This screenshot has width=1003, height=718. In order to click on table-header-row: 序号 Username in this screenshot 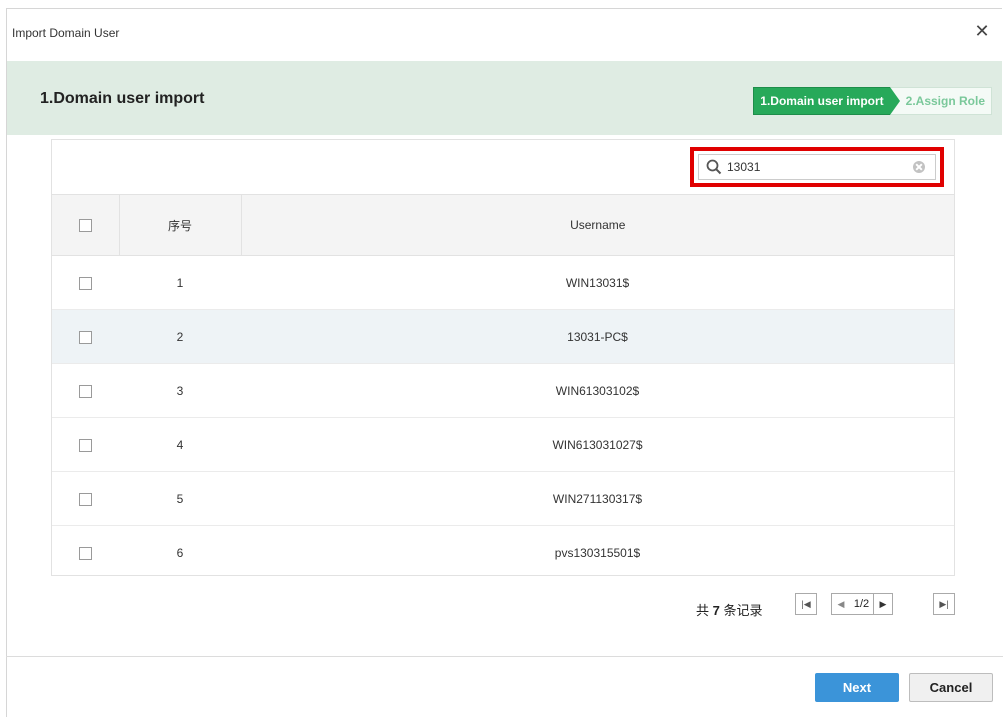, I will do `click(503, 225)`.